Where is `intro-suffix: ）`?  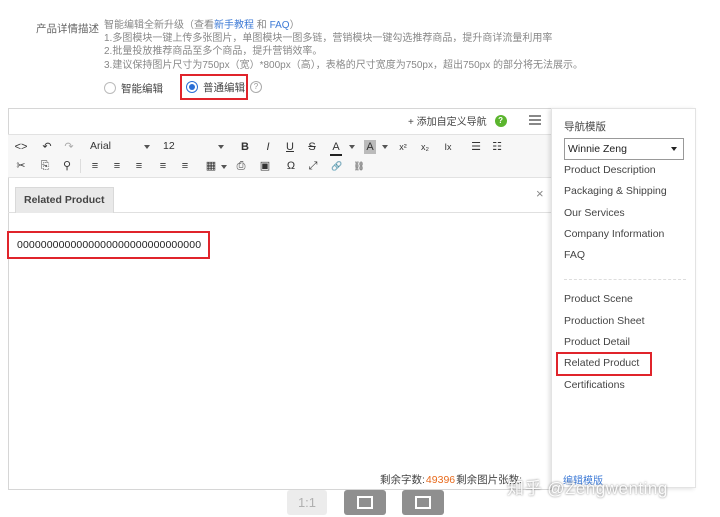 intro-suffix: ） is located at coordinates (294, 25).